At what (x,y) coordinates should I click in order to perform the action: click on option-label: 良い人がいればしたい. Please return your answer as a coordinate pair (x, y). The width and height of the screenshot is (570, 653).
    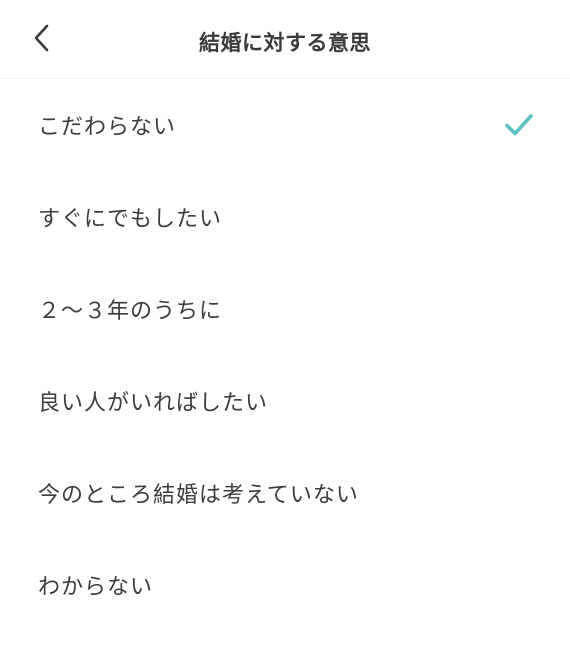
    Looking at the image, I should click on (153, 403).